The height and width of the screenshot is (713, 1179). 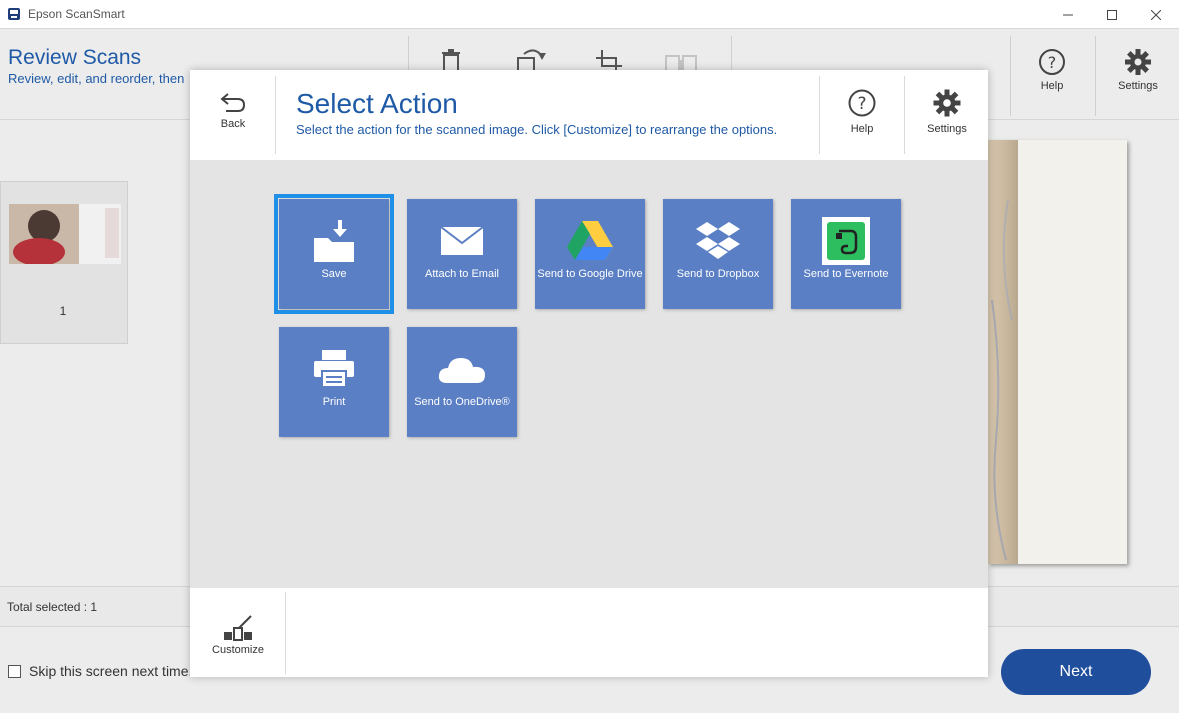 I want to click on maximize-button, so click(x=1112, y=14).